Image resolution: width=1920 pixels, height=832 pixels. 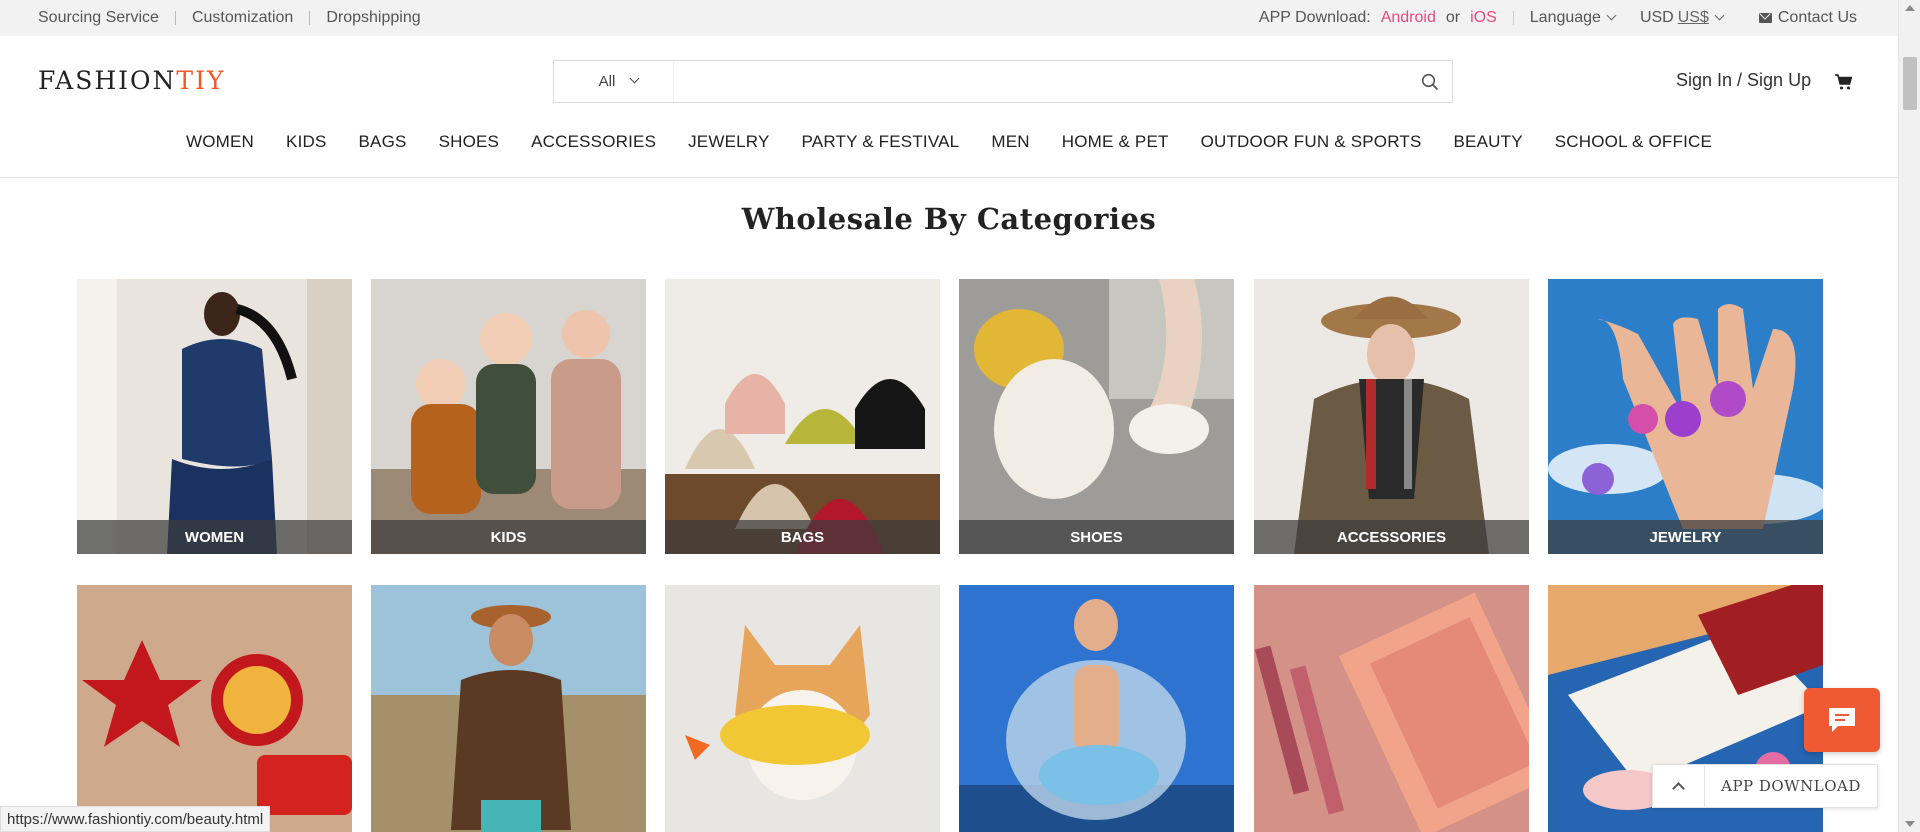 I want to click on category-tile-outdoor-fun-sports, so click(x=1096, y=708).